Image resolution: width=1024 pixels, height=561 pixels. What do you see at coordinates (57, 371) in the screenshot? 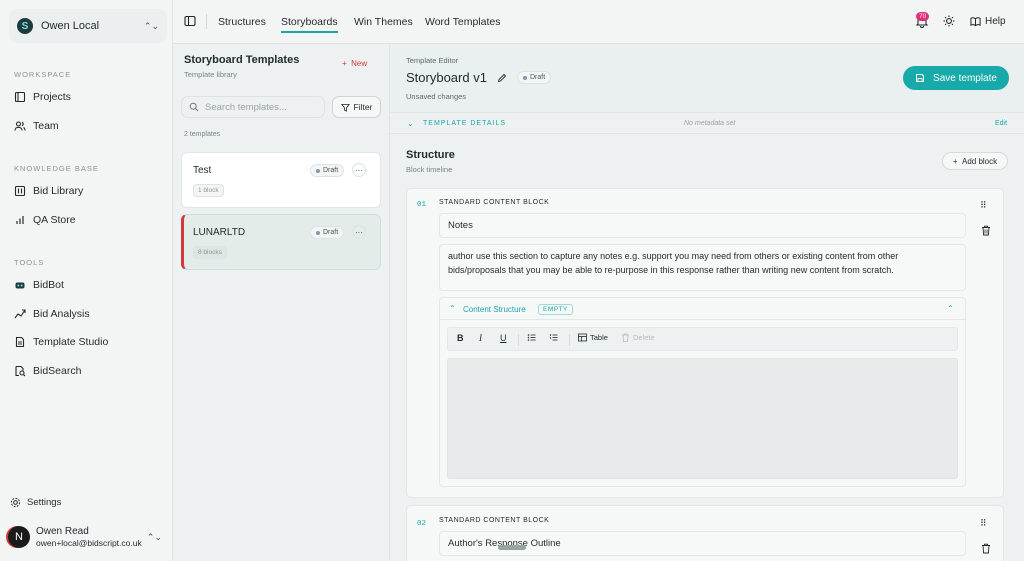
I see `sidebar-item-label: BidSearch` at bounding box center [57, 371].